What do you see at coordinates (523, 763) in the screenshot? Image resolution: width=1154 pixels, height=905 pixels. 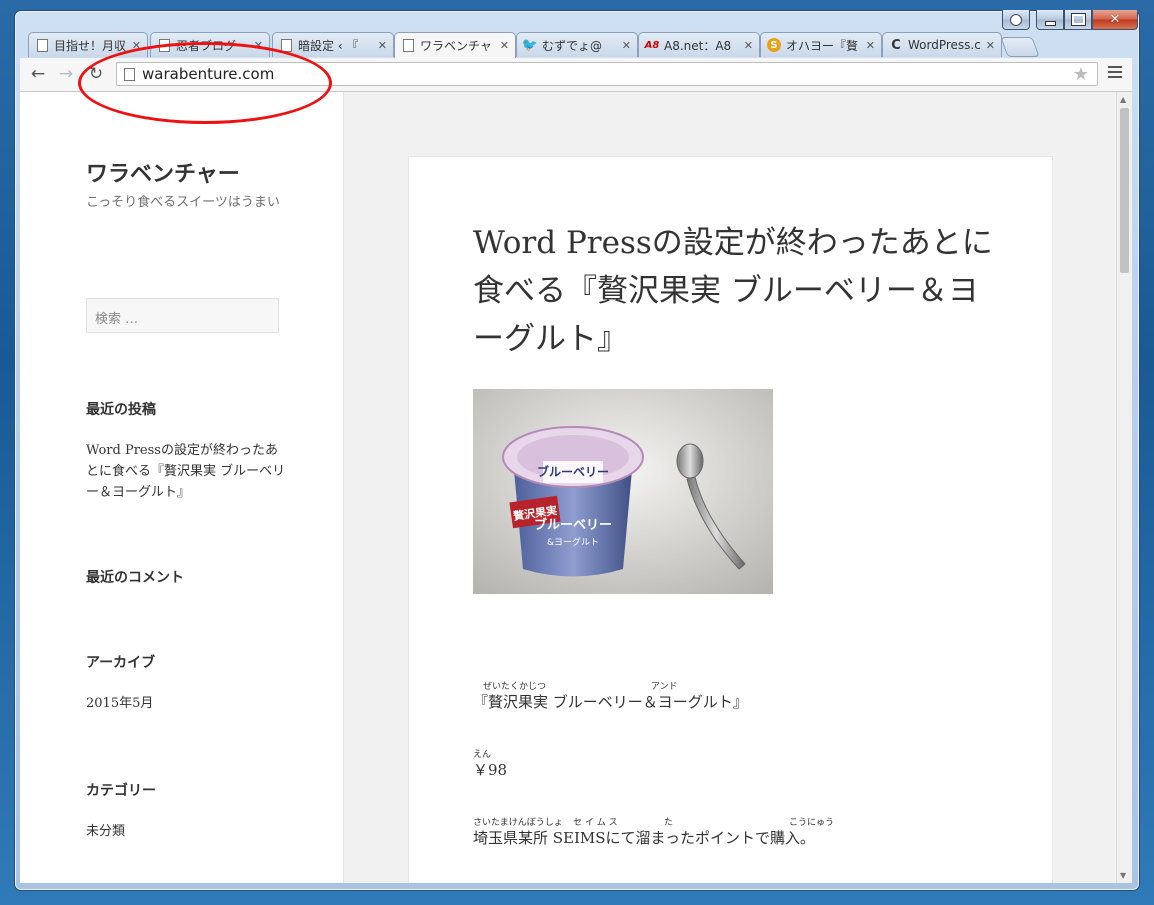 I see `post-paragraph-price: えん ￥98` at bounding box center [523, 763].